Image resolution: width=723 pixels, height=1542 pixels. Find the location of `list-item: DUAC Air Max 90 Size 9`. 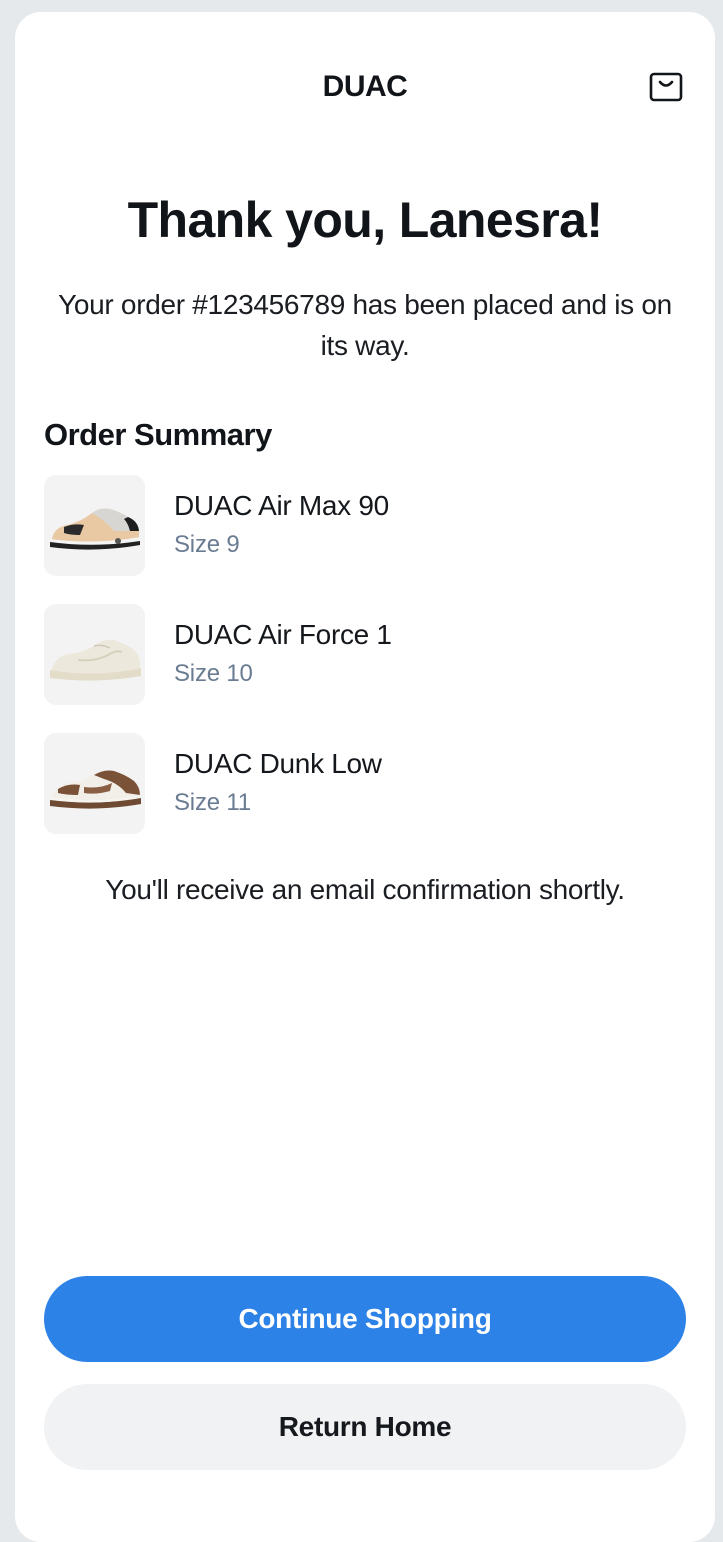

list-item: DUAC Air Max 90 Size 9 is located at coordinates (369, 525).